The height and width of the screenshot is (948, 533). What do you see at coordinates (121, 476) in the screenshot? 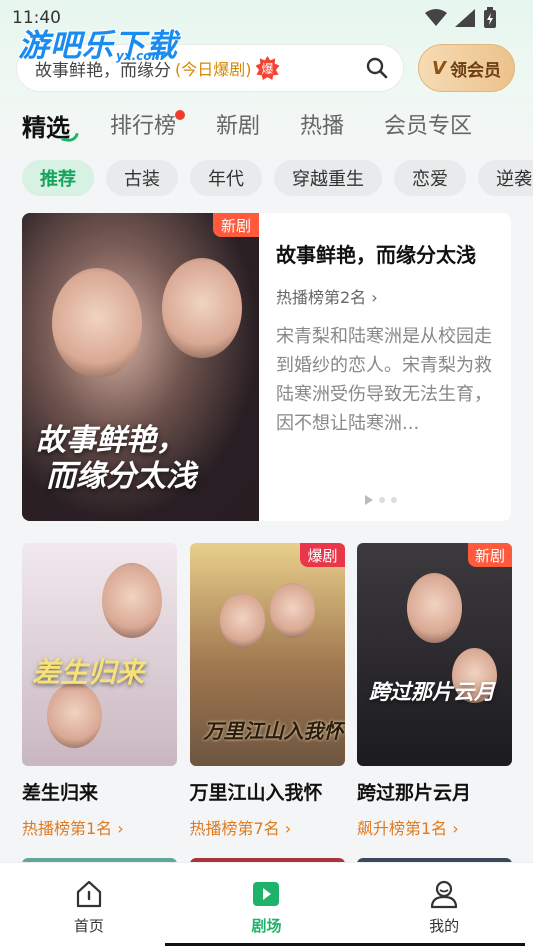
I see `poster-art-line-2: 而缘分太浅` at bounding box center [121, 476].